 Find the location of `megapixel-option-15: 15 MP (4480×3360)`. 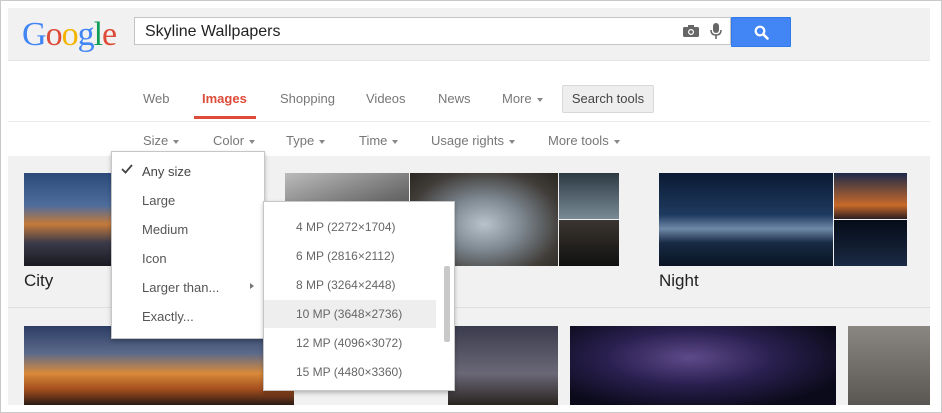

megapixel-option-15: 15 MP (4480×3360) is located at coordinates (350, 372).